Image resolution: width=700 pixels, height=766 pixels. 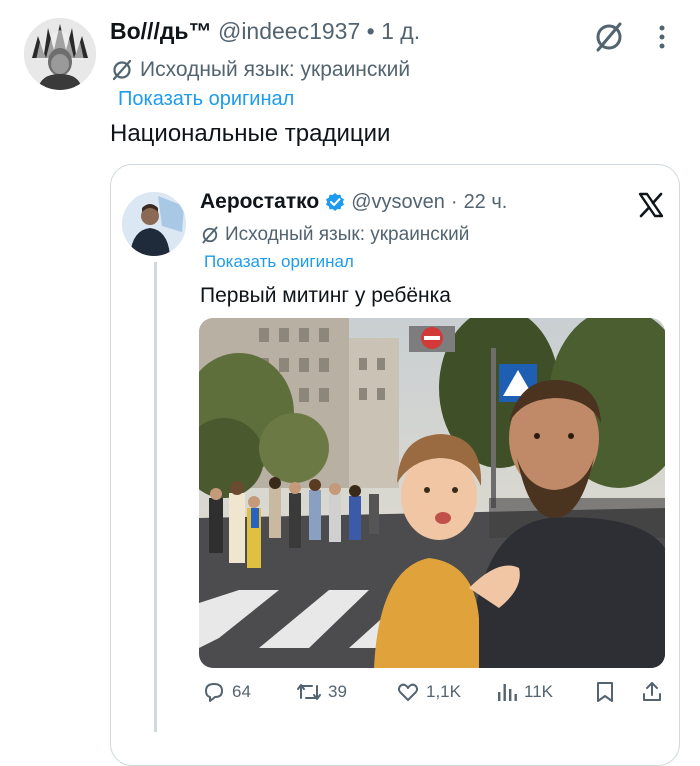 I want to click on like-icon, so click(x=408, y=692).